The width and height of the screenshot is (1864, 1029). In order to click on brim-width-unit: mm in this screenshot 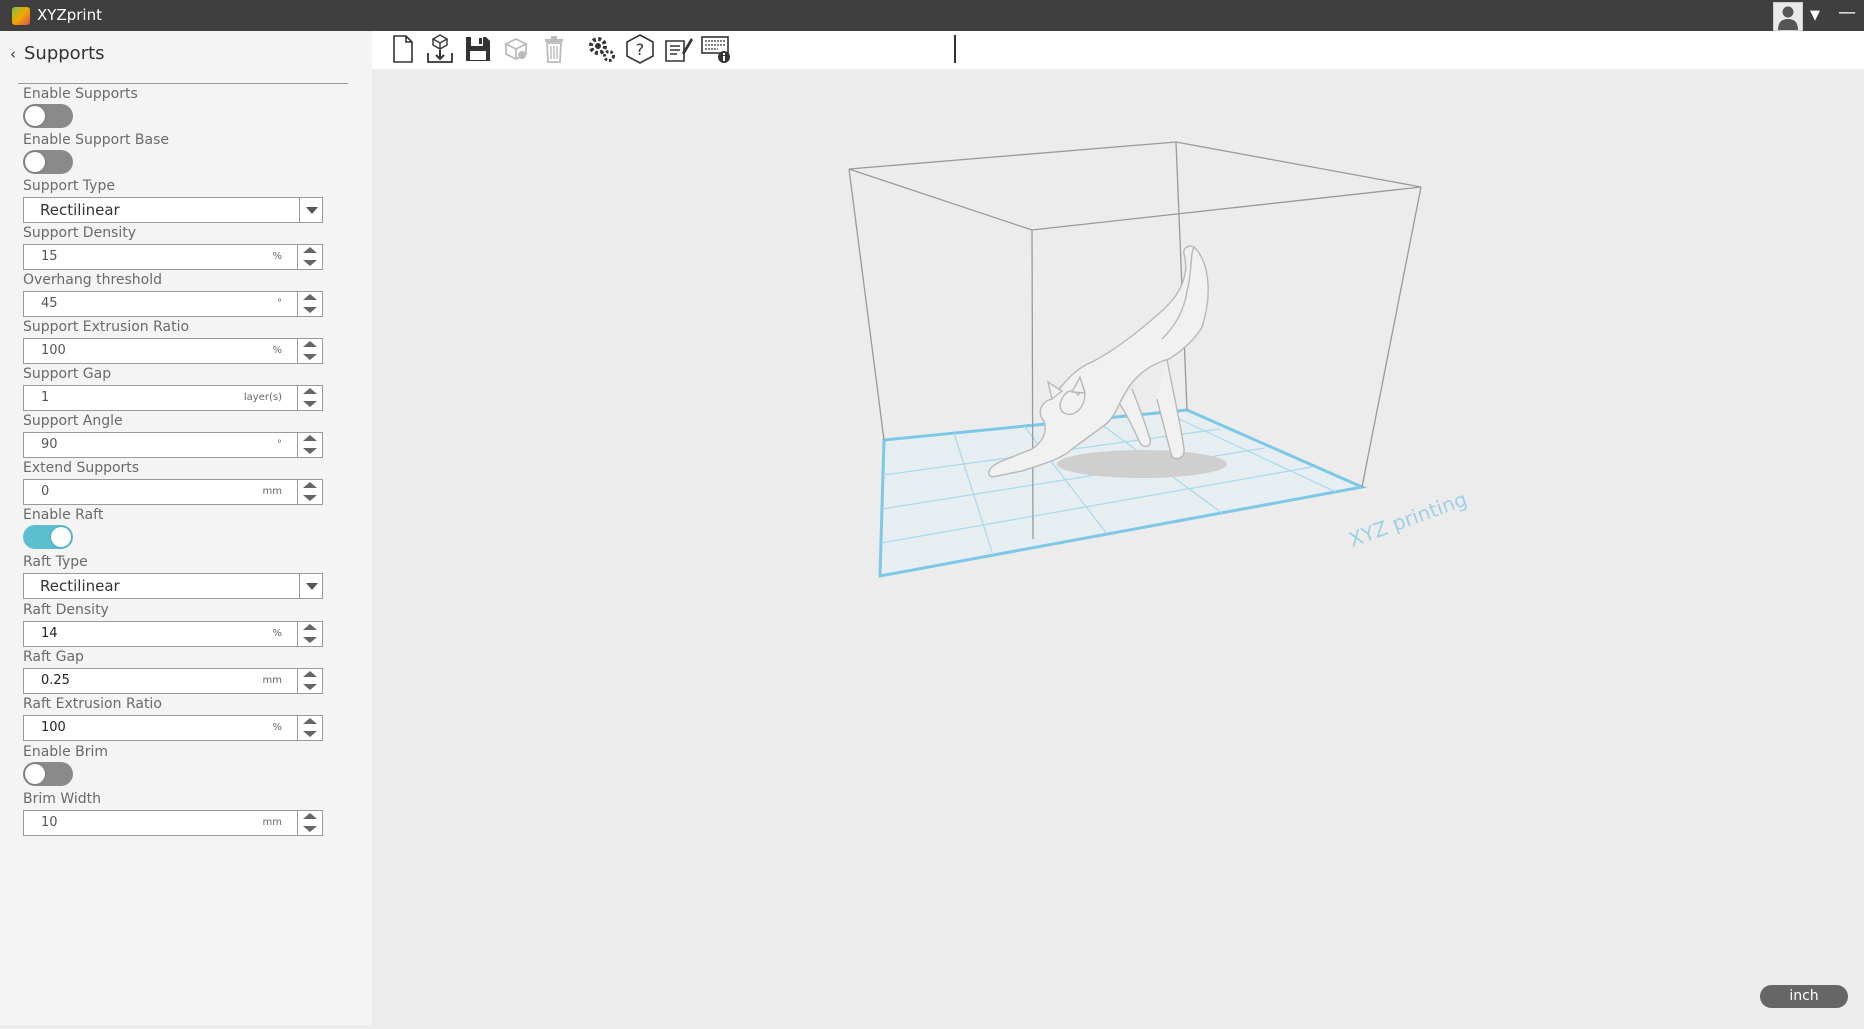, I will do `click(272, 822)`.